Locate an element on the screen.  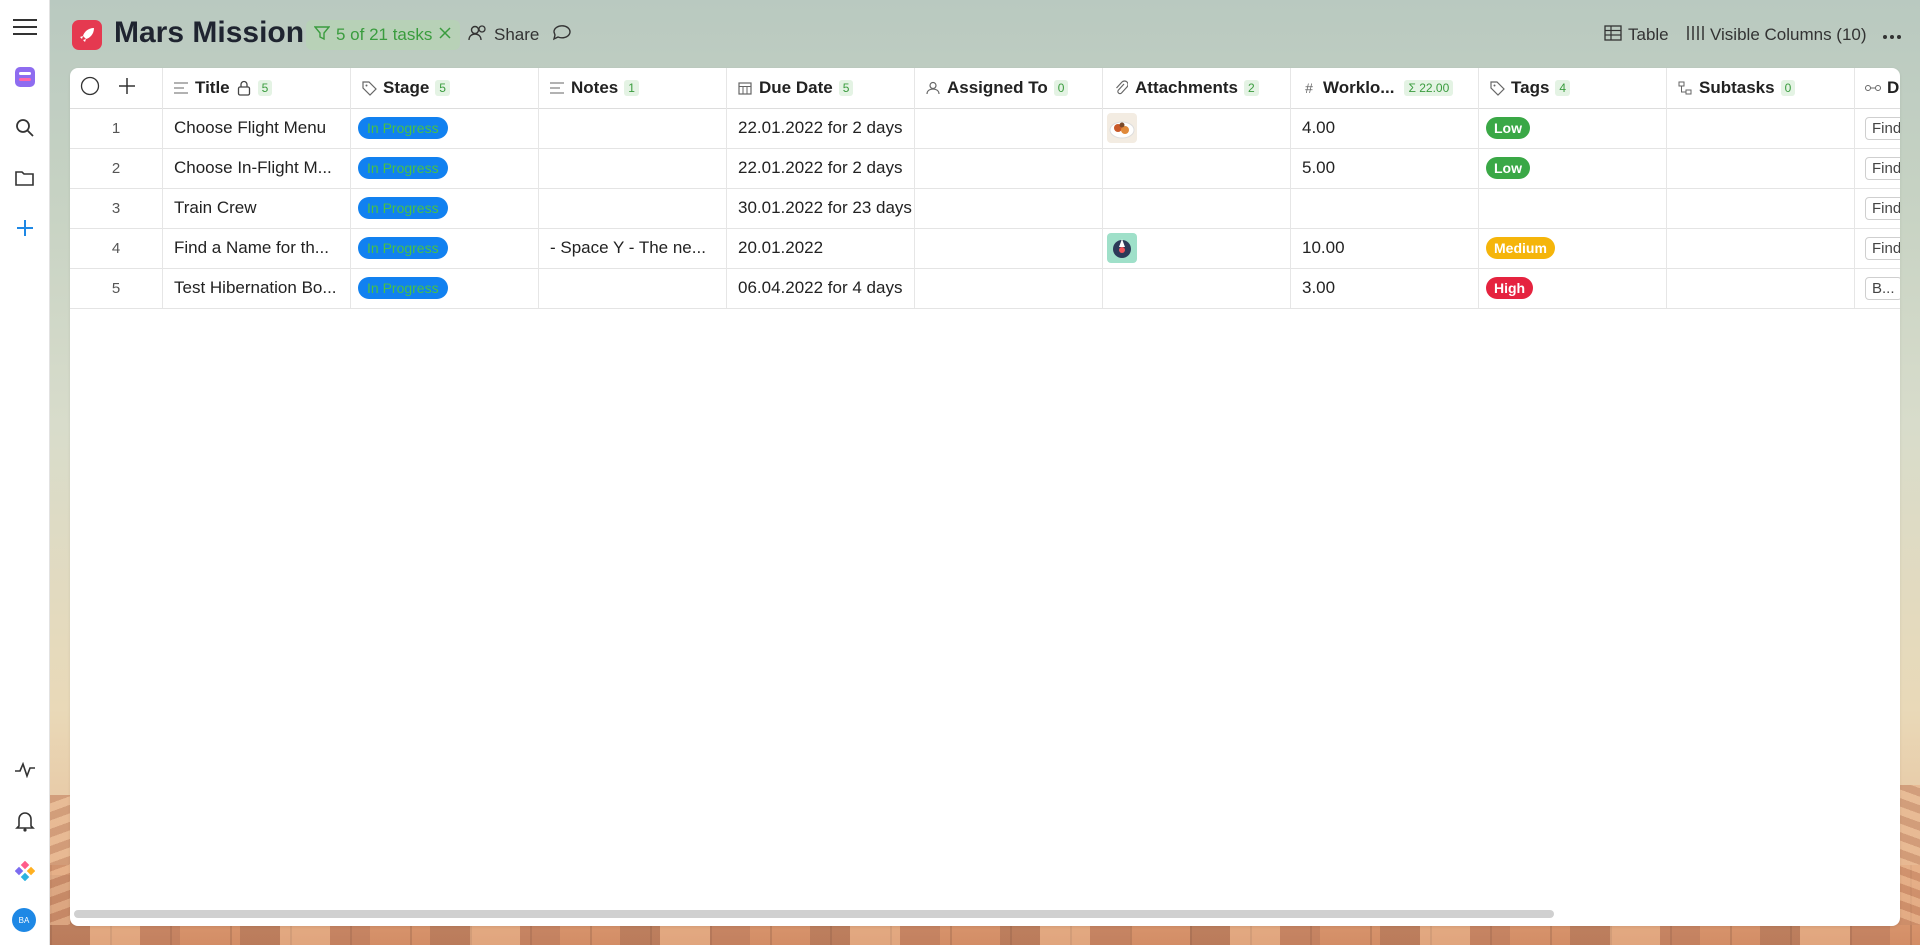
workload-cell: 5.00 is located at coordinates (1385, 168).